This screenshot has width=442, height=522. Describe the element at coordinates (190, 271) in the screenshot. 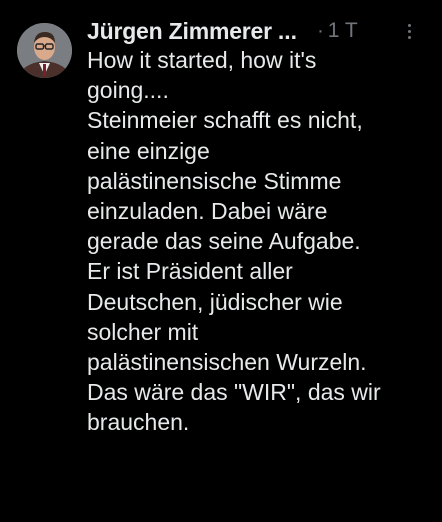

I see `post-text-line: Er ist Präsident aller` at that location.